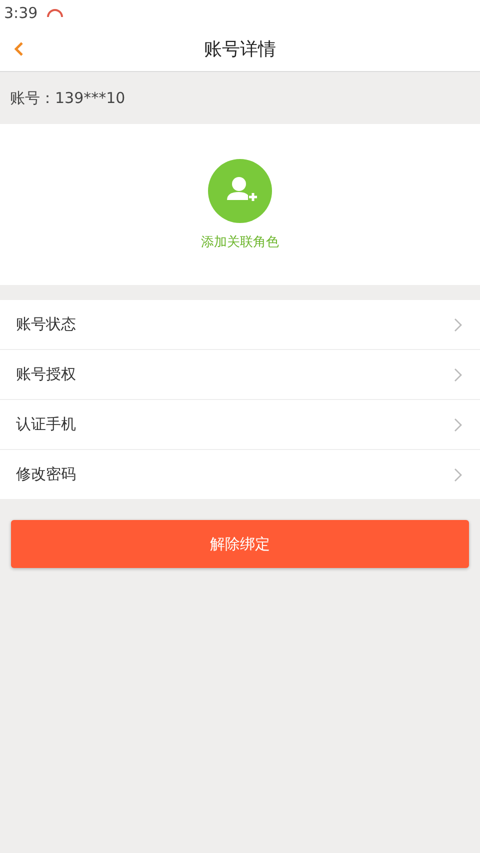 The image size is (480, 853). Describe the element at coordinates (240, 325) in the screenshot. I see `menu-item: 账号状态` at that location.